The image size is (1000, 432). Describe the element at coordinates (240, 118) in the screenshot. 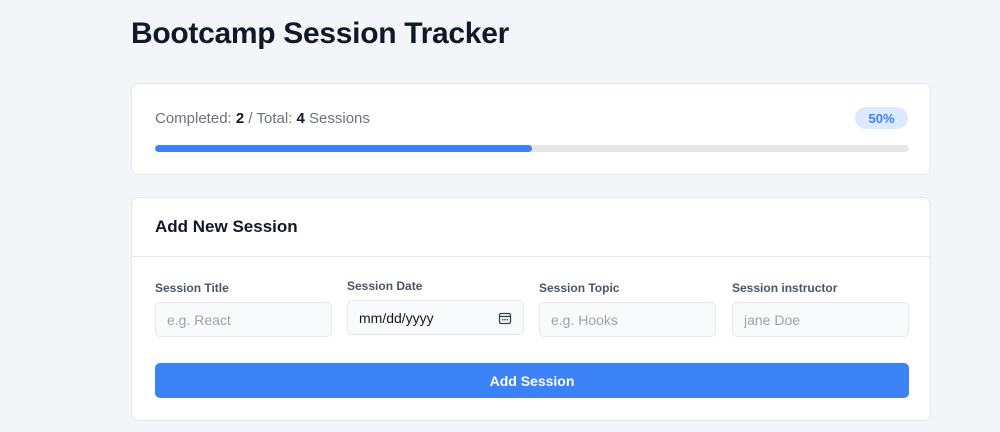

I see `completed-count: 2` at that location.